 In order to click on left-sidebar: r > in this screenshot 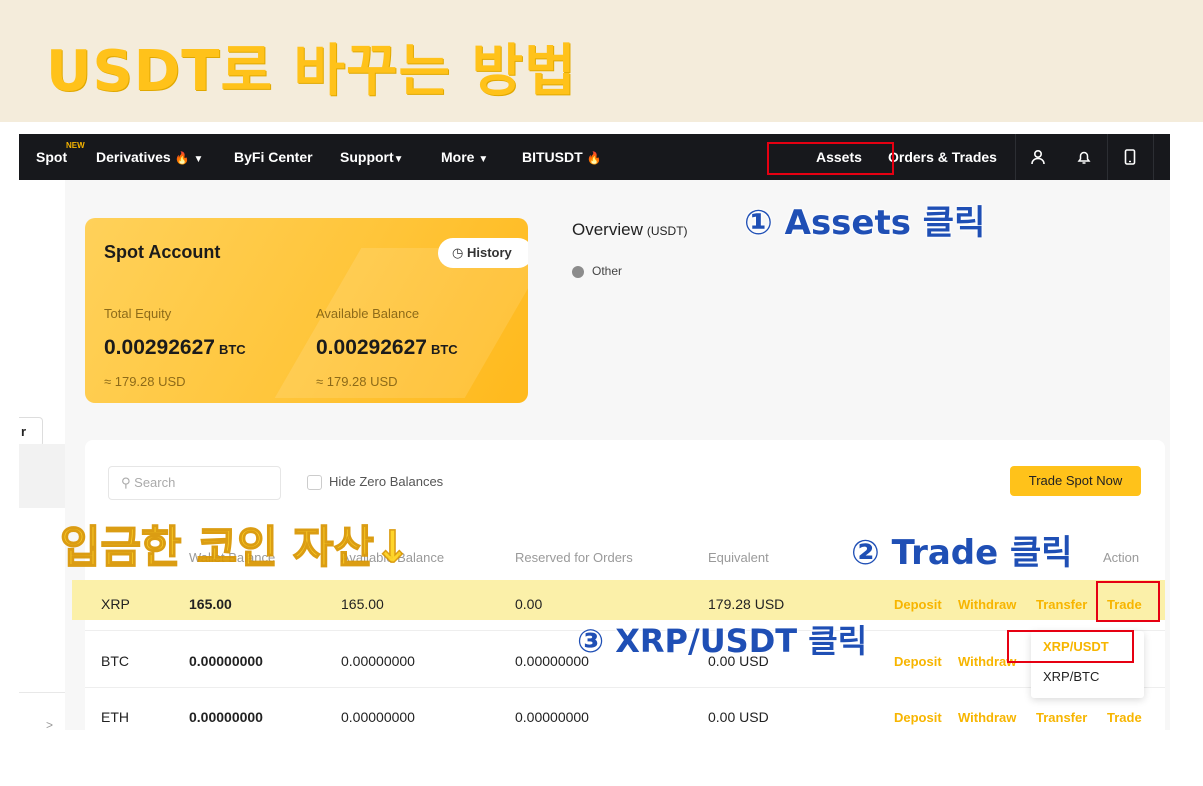, I will do `click(42, 455)`.